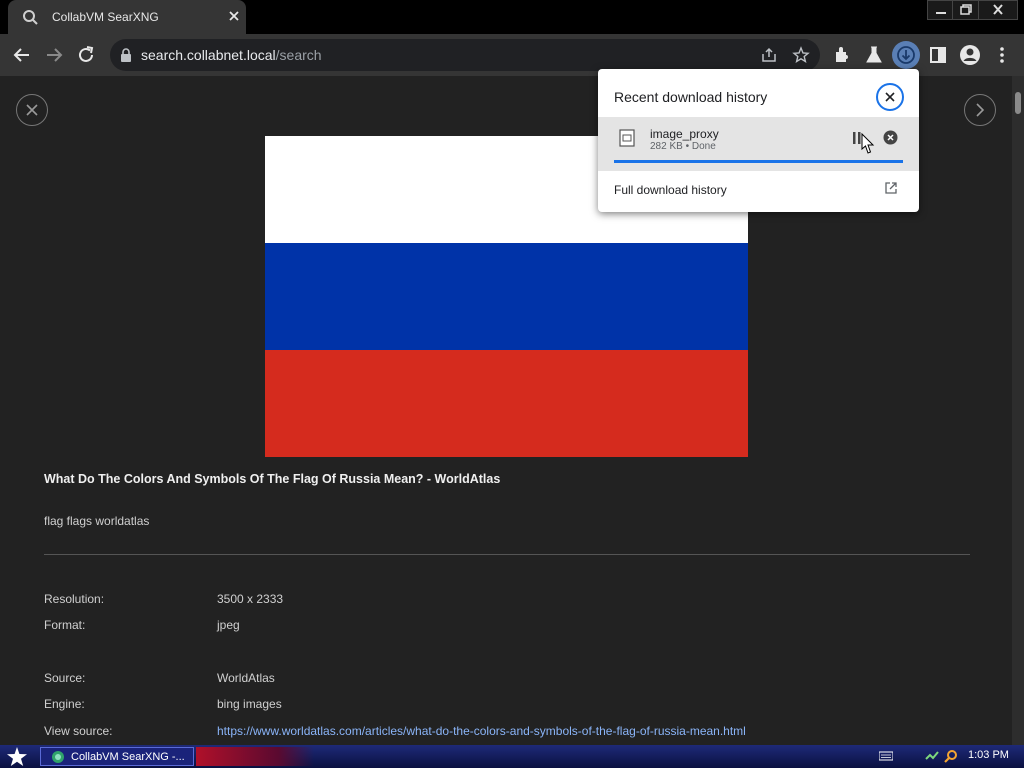 The height and width of the screenshot is (768, 1024). Describe the element at coordinates (30, 17) in the screenshot. I see `searxng-favicon-icon` at that location.